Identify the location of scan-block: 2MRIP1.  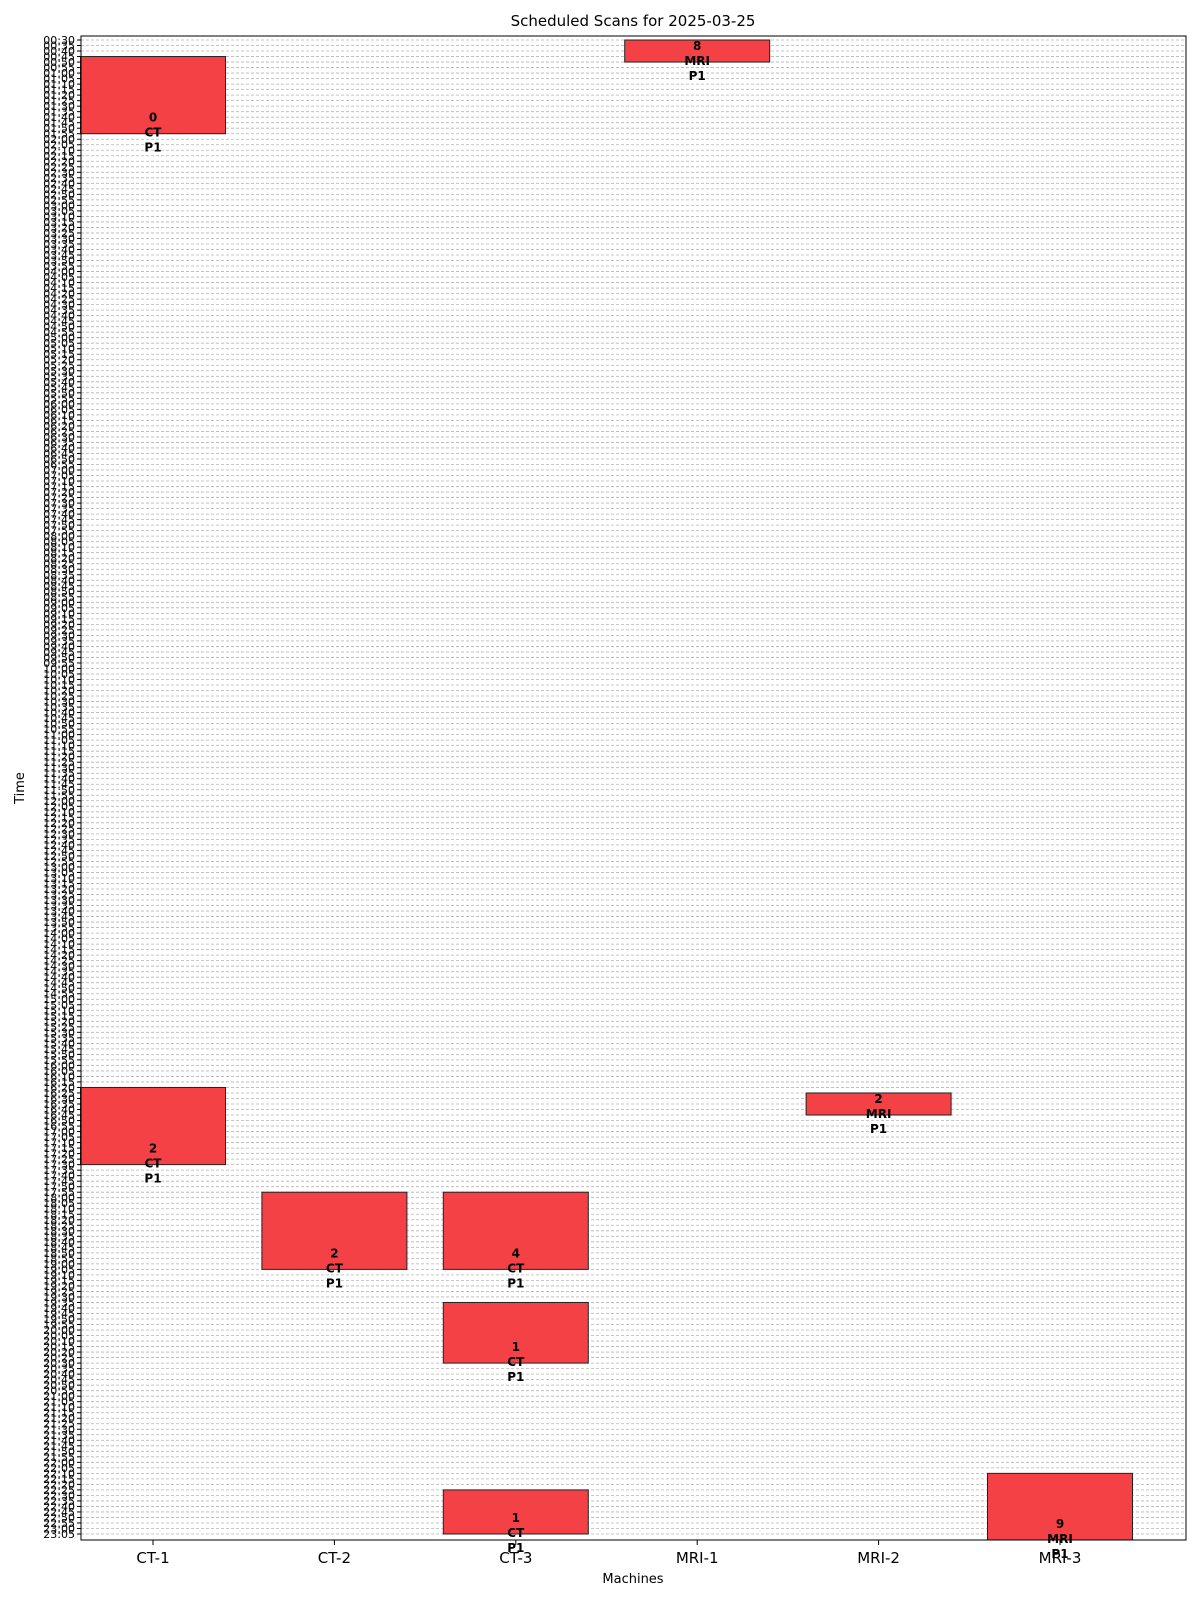
(878, 1114).